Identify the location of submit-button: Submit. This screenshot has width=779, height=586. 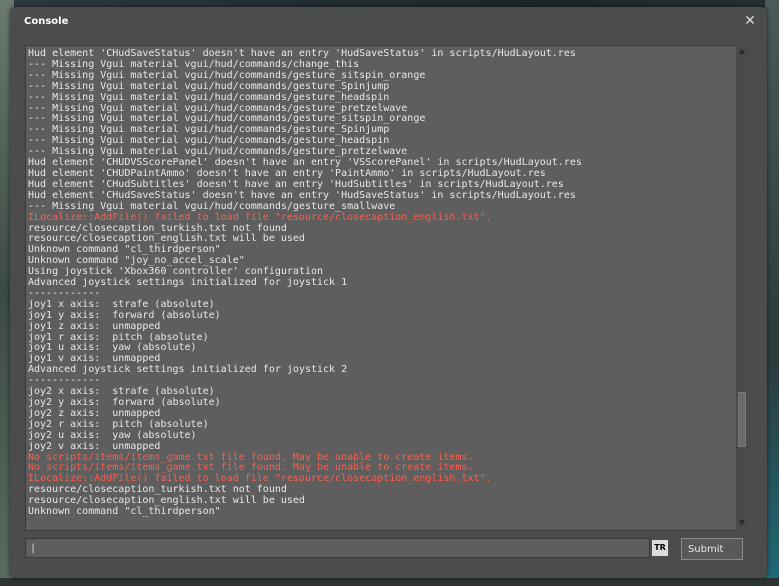
(712, 549).